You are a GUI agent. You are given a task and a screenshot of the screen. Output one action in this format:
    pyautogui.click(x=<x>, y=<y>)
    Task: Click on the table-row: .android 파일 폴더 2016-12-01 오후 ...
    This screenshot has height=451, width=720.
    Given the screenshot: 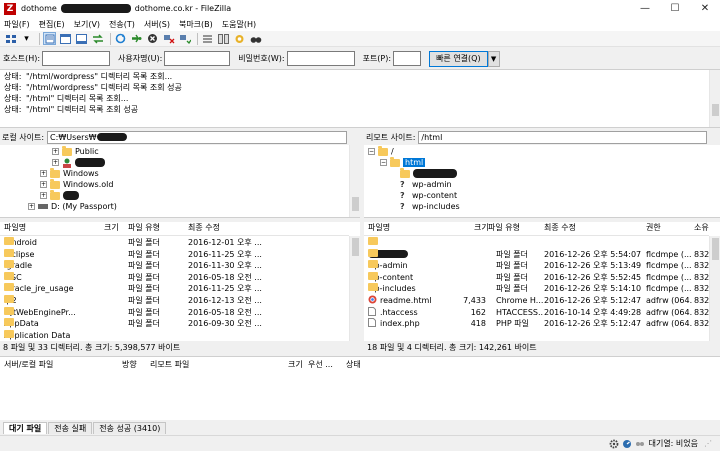 What is the action you would take?
    pyautogui.click(x=174, y=242)
    